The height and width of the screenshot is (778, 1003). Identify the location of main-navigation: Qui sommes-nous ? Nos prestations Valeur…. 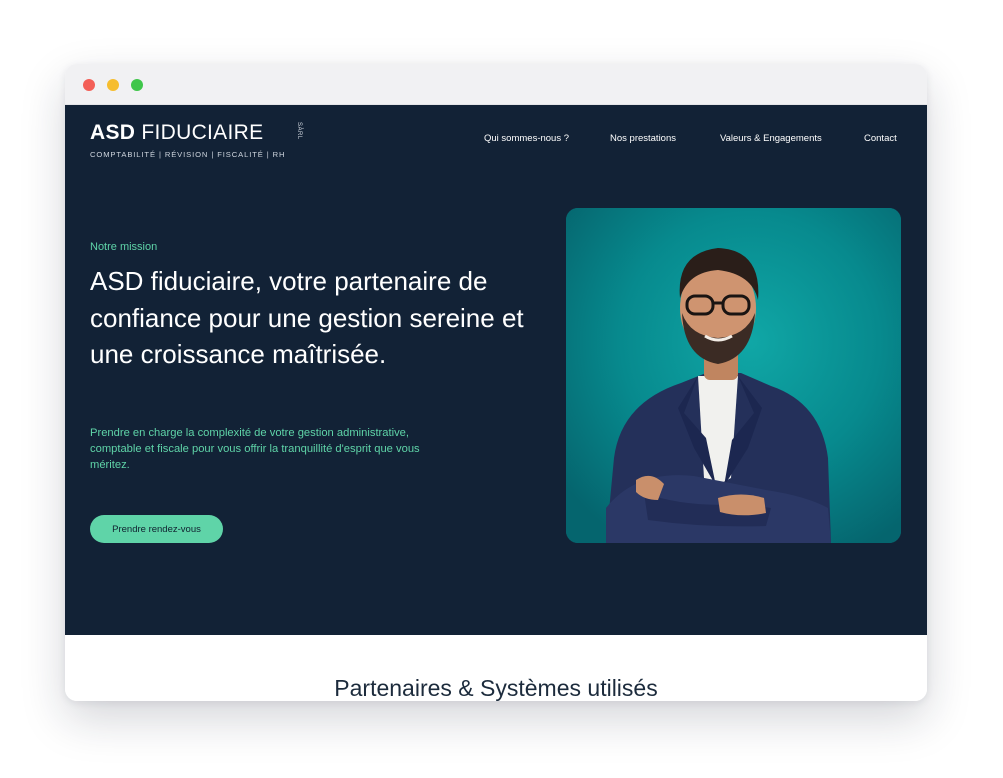
(496, 140).